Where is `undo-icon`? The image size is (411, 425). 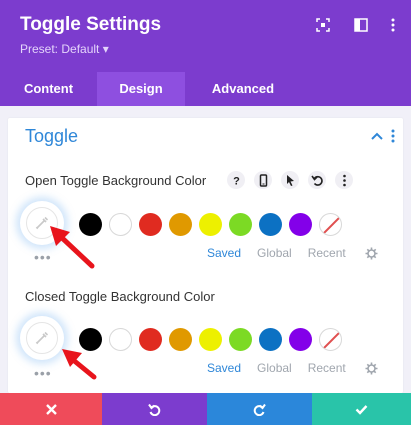 undo-icon is located at coordinates (154, 409).